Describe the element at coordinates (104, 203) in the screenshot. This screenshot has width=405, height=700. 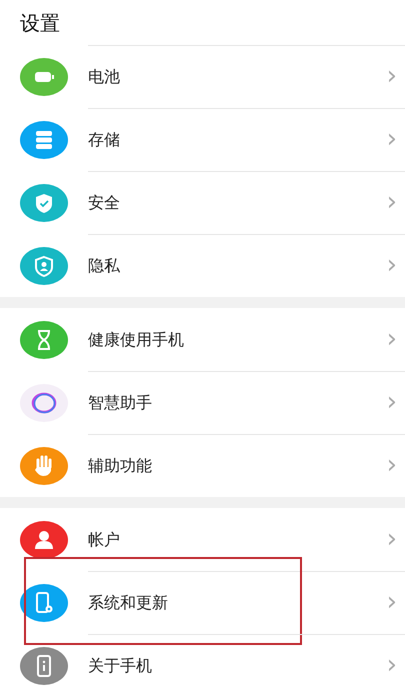
I see `setting-label: 安全` at that location.